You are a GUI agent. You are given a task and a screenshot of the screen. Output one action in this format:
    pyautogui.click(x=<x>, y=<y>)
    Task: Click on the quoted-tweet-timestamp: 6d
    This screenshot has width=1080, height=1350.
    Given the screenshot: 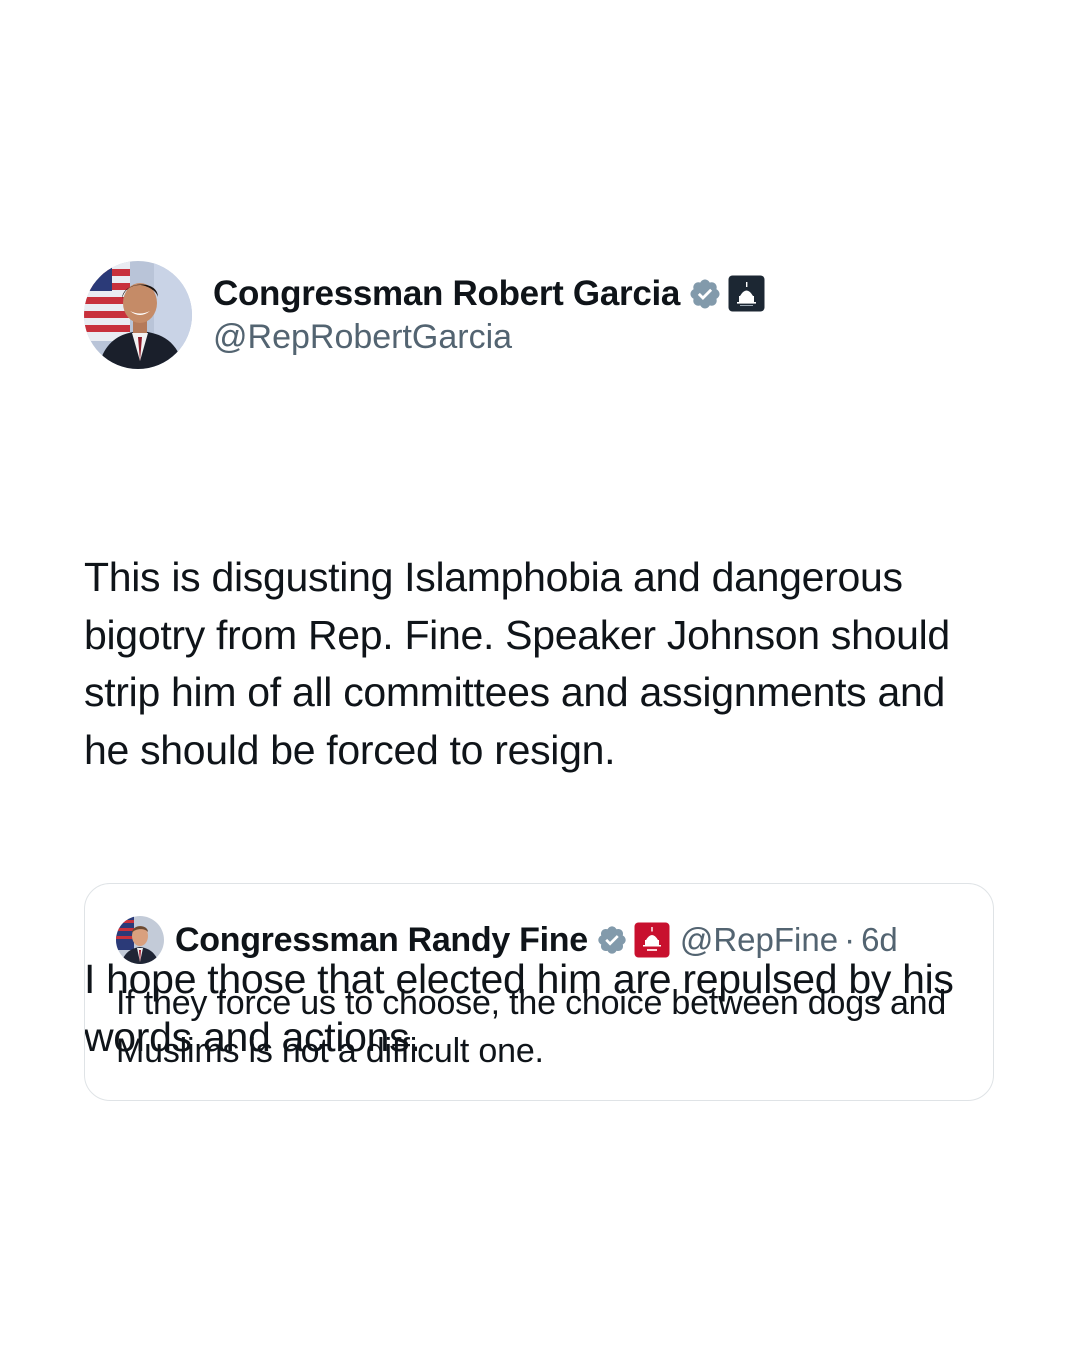 What is the action you would take?
    pyautogui.click(x=879, y=940)
    